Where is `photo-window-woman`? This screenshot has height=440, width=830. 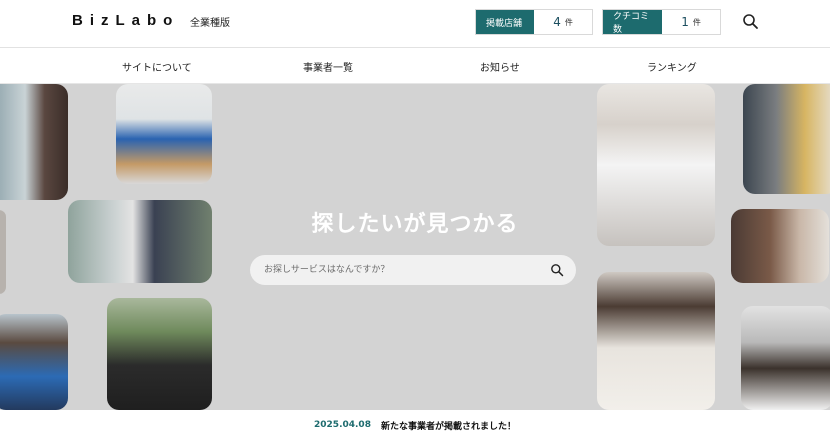
photo-window-woman is located at coordinates (34, 142).